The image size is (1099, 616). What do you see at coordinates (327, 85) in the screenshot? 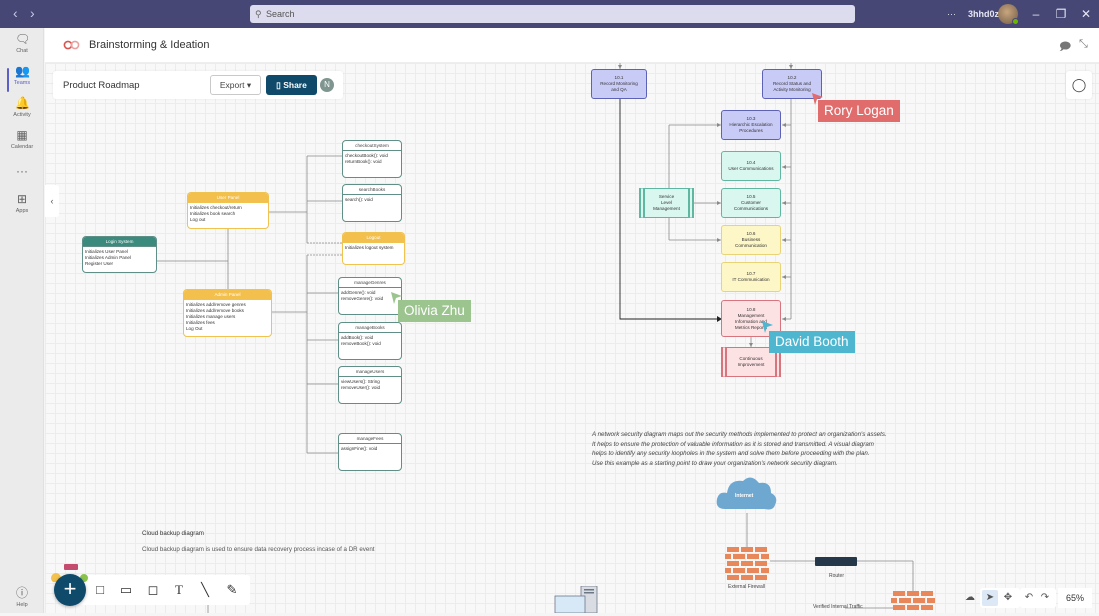
I see `collaborator-avatar: N` at bounding box center [327, 85].